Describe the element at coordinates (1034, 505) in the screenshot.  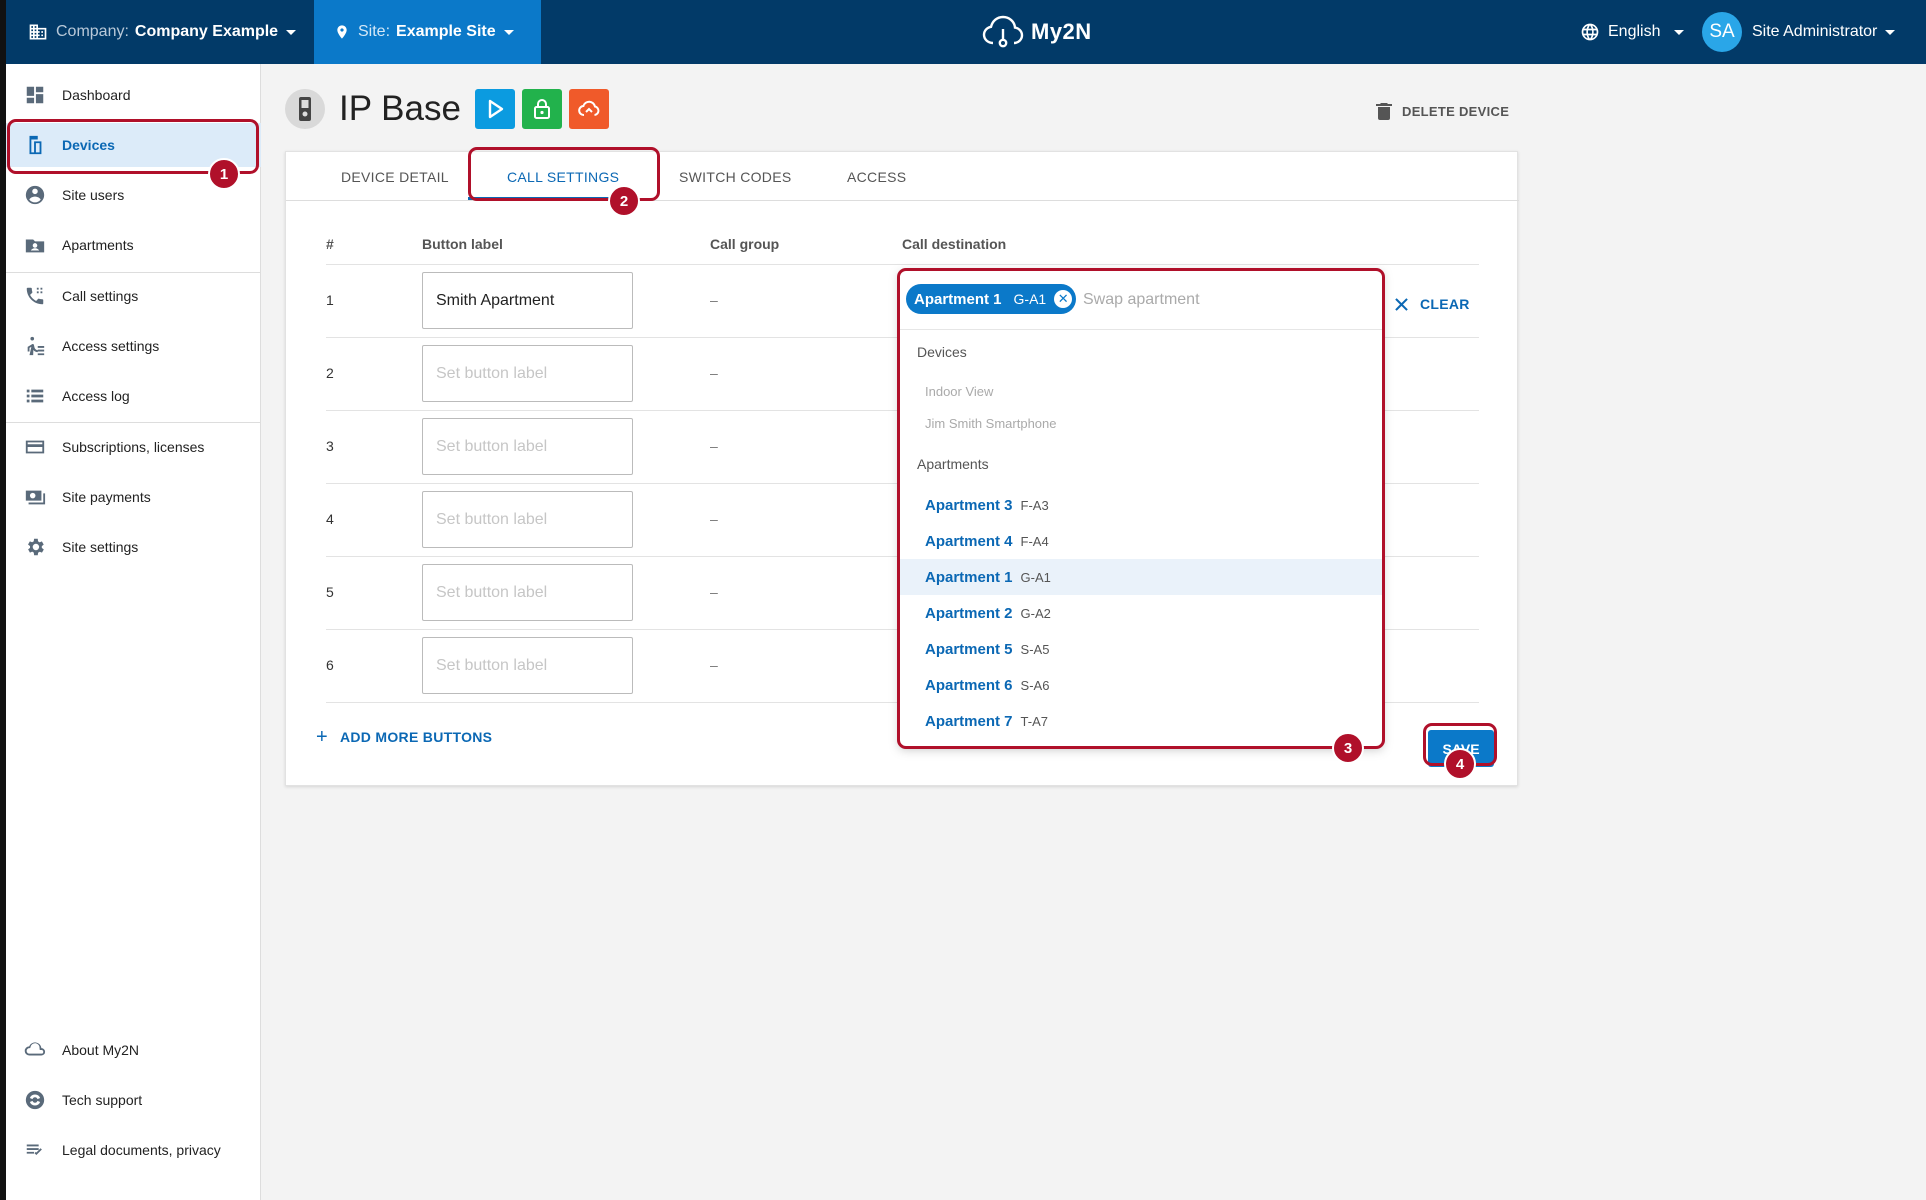
I see `apartment-code: F-A3` at that location.